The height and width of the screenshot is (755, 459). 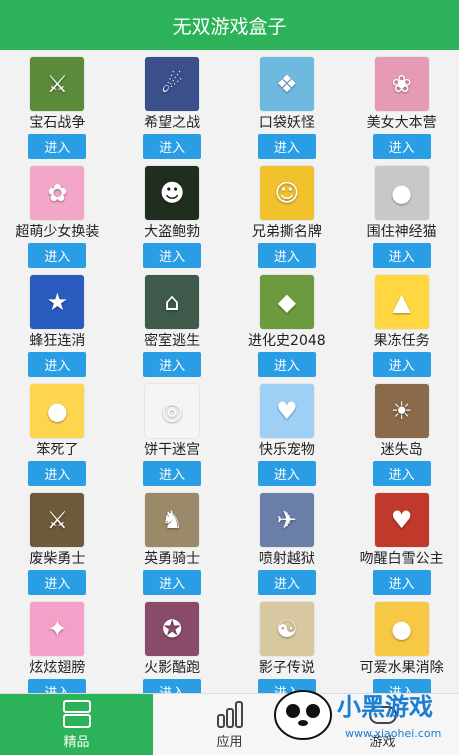 I want to click on game-card: ▲ 果冻任务进入, so click(x=401, y=322).